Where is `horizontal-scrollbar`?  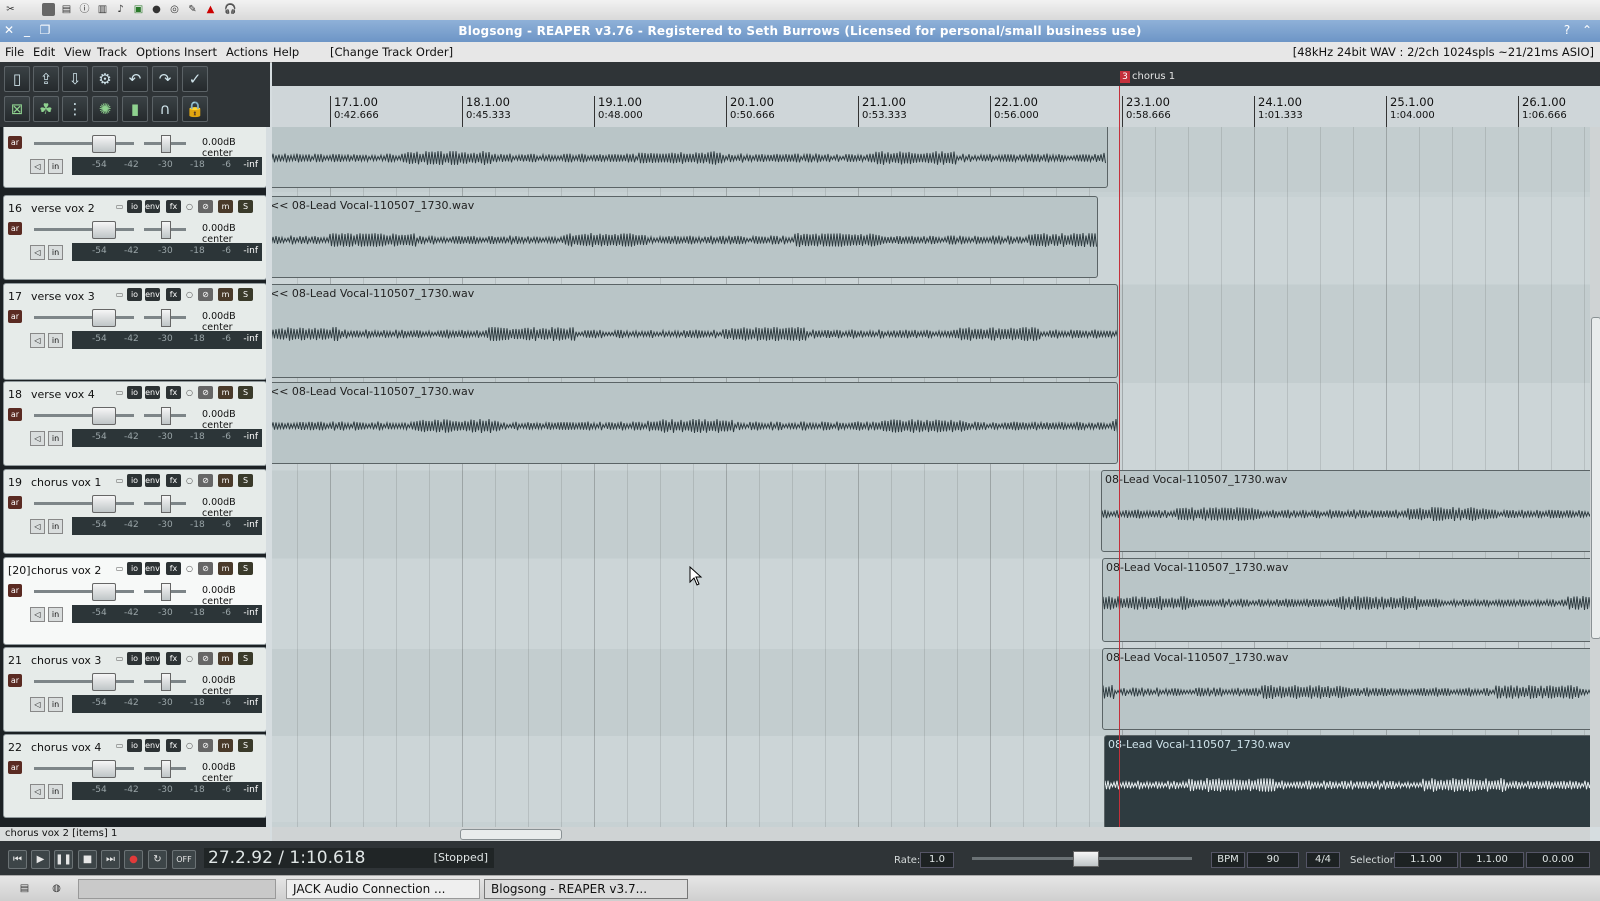 horizontal-scrollbar is located at coordinates (931, 834).